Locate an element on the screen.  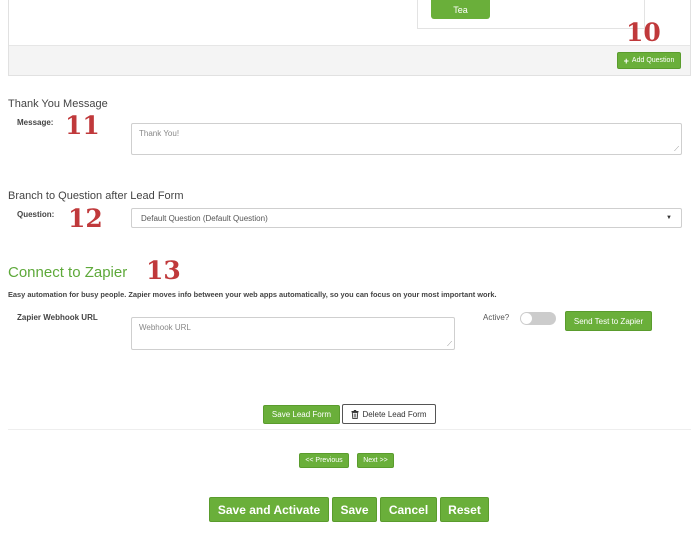
section-divider is located at coordinates (349, 429).